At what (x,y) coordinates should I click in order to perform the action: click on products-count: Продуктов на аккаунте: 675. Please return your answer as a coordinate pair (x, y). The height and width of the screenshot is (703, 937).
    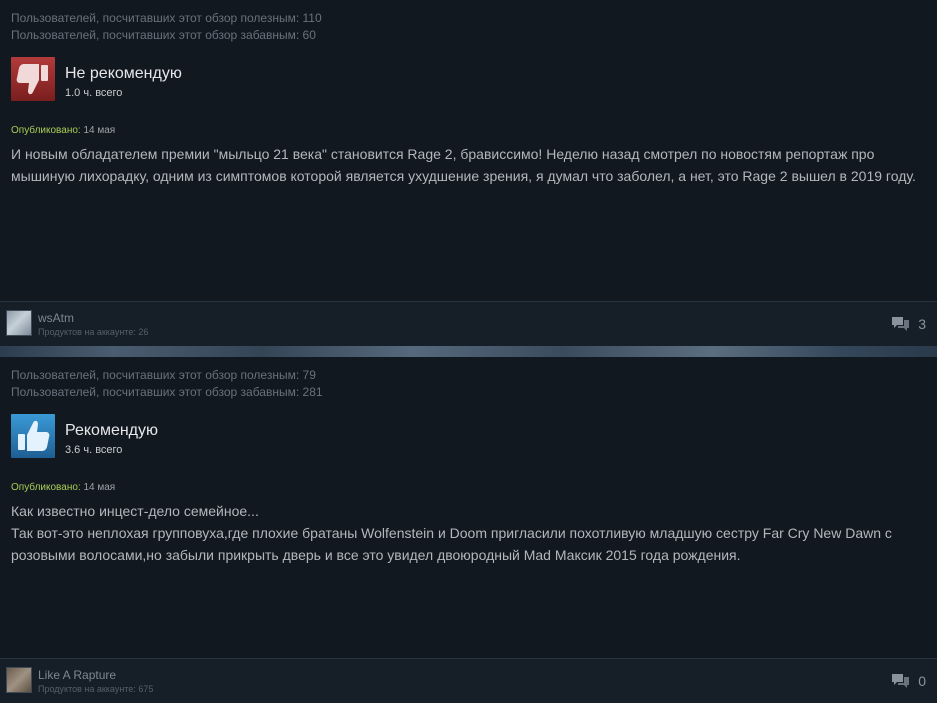
    Looking at the image, I should click on (96, 689).